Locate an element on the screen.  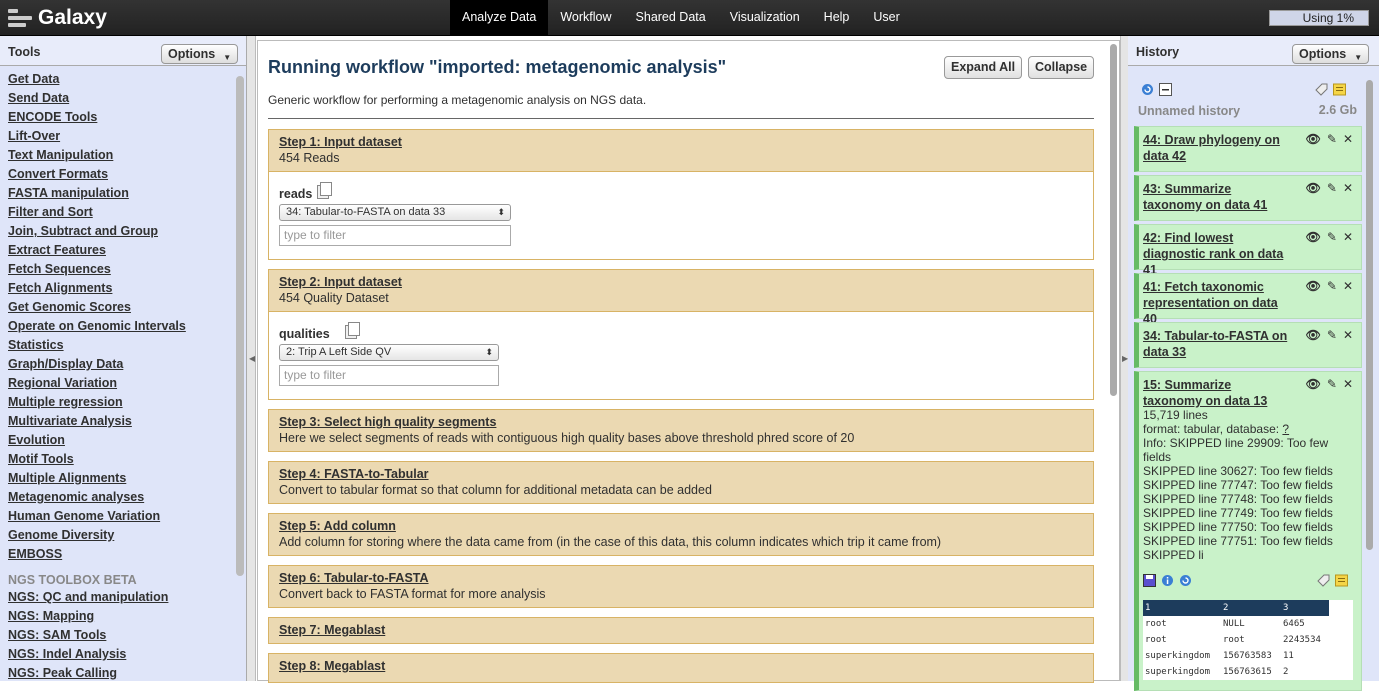
left-panel-collapse-handle: ◀ is located at coordinates (251, 358).